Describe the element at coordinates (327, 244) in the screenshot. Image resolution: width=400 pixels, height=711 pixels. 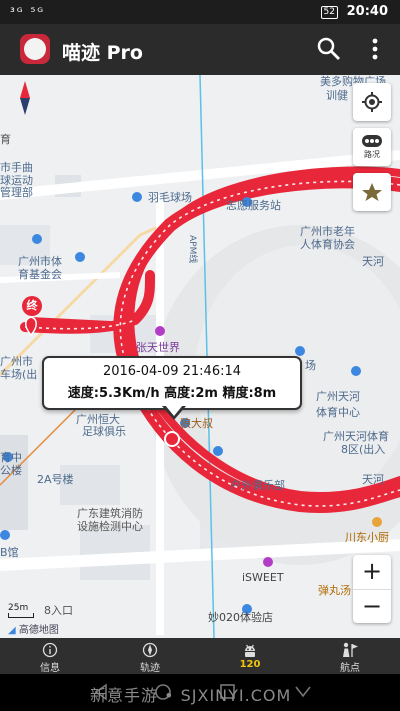
I see `map-label: 人体育协会` at that location.